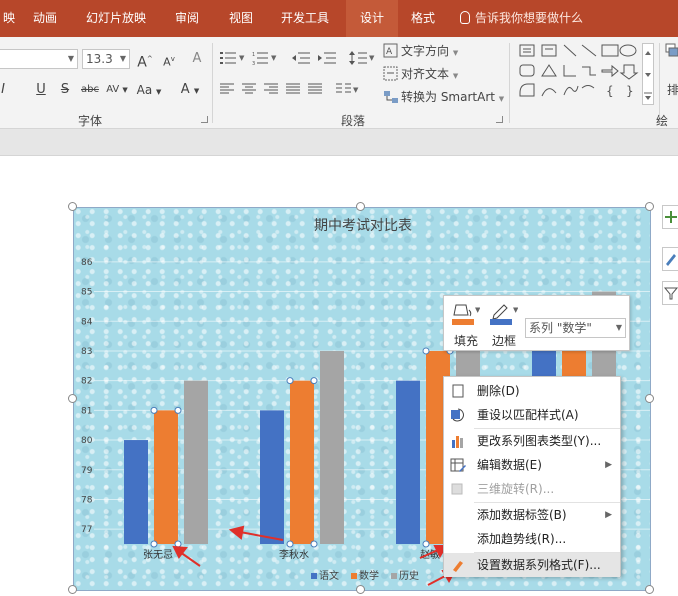 This screenshot has height=596, width=678. Describe the element at coordinates (529, 18) in the screenshot. I see `tell-me-text: 告诉我你想要做什么` at that location.